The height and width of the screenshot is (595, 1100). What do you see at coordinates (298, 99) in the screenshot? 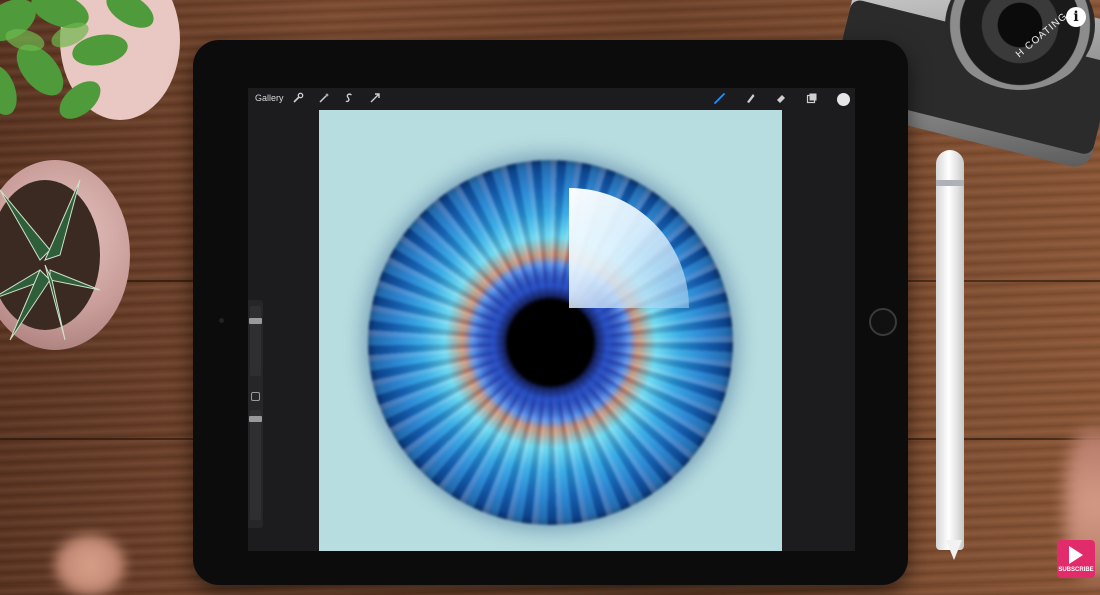
I see `wrench-icon` at bounding box center [298, 99].